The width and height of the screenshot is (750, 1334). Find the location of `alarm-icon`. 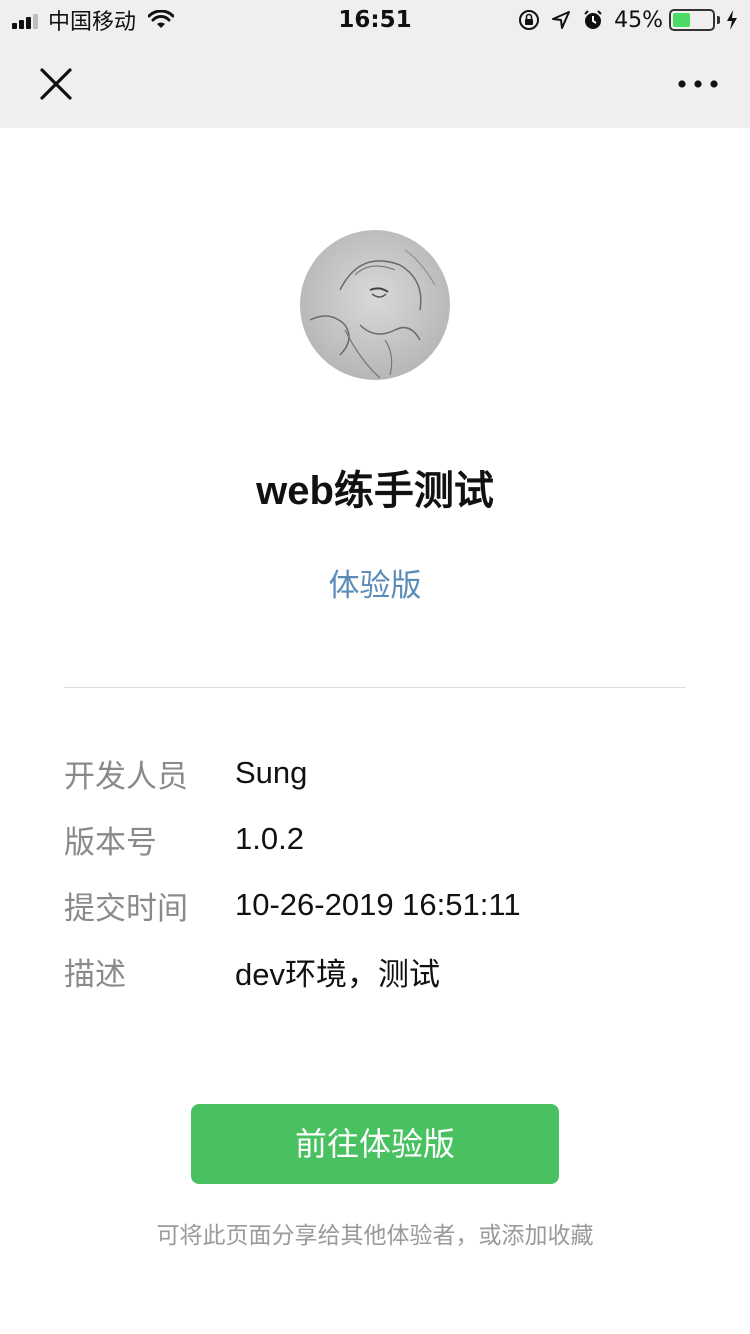

alarm-icon is located at coordinates (593, 19).